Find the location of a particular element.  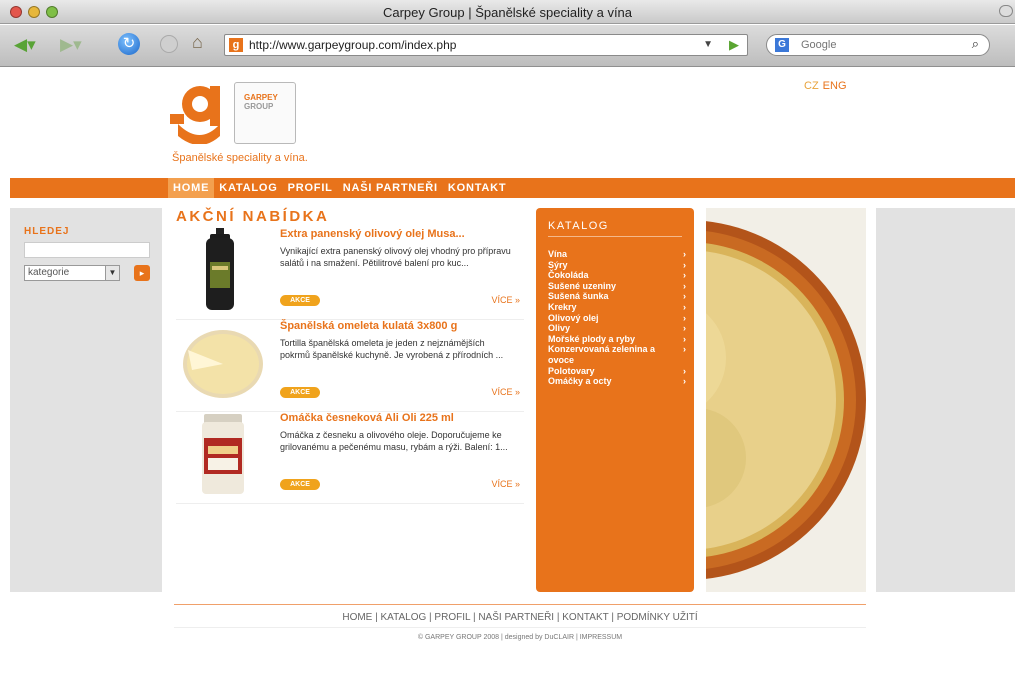

spanish-omelette-image is located at coordinates (223, 362).